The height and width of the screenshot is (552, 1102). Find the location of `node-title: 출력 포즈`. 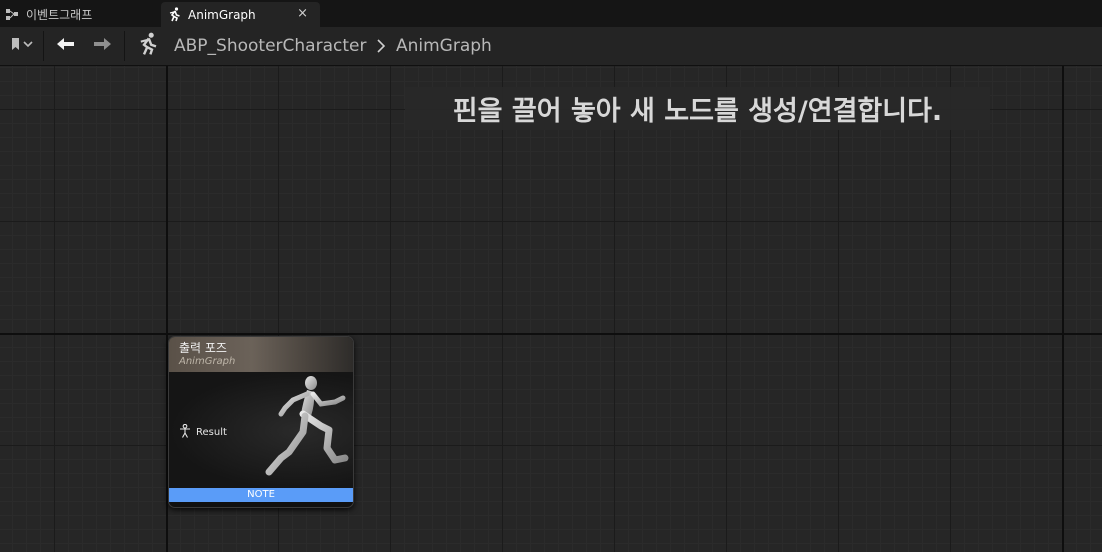

node-title: 출력 포즈 is located at coordinates (203, 348).